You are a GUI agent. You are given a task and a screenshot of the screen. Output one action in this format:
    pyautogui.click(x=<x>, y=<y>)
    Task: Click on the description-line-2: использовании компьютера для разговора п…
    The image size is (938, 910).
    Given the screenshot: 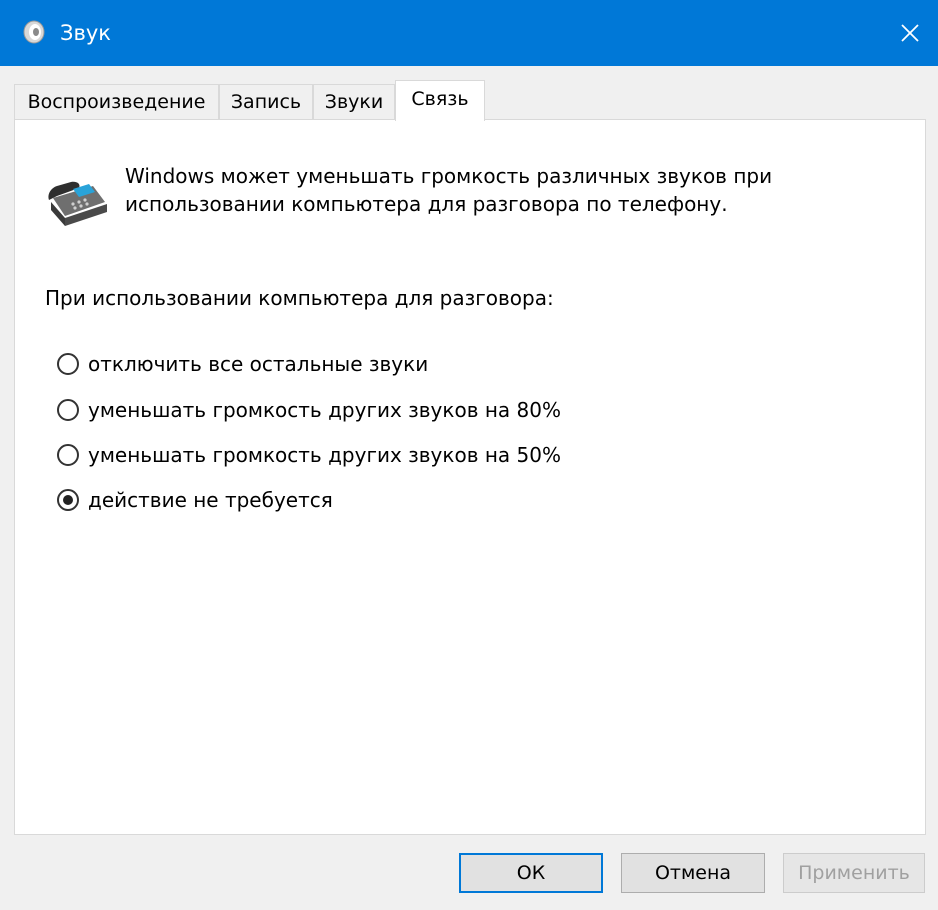 What is the action you would take?
    pyautogui.click(x=426, y=204)
    